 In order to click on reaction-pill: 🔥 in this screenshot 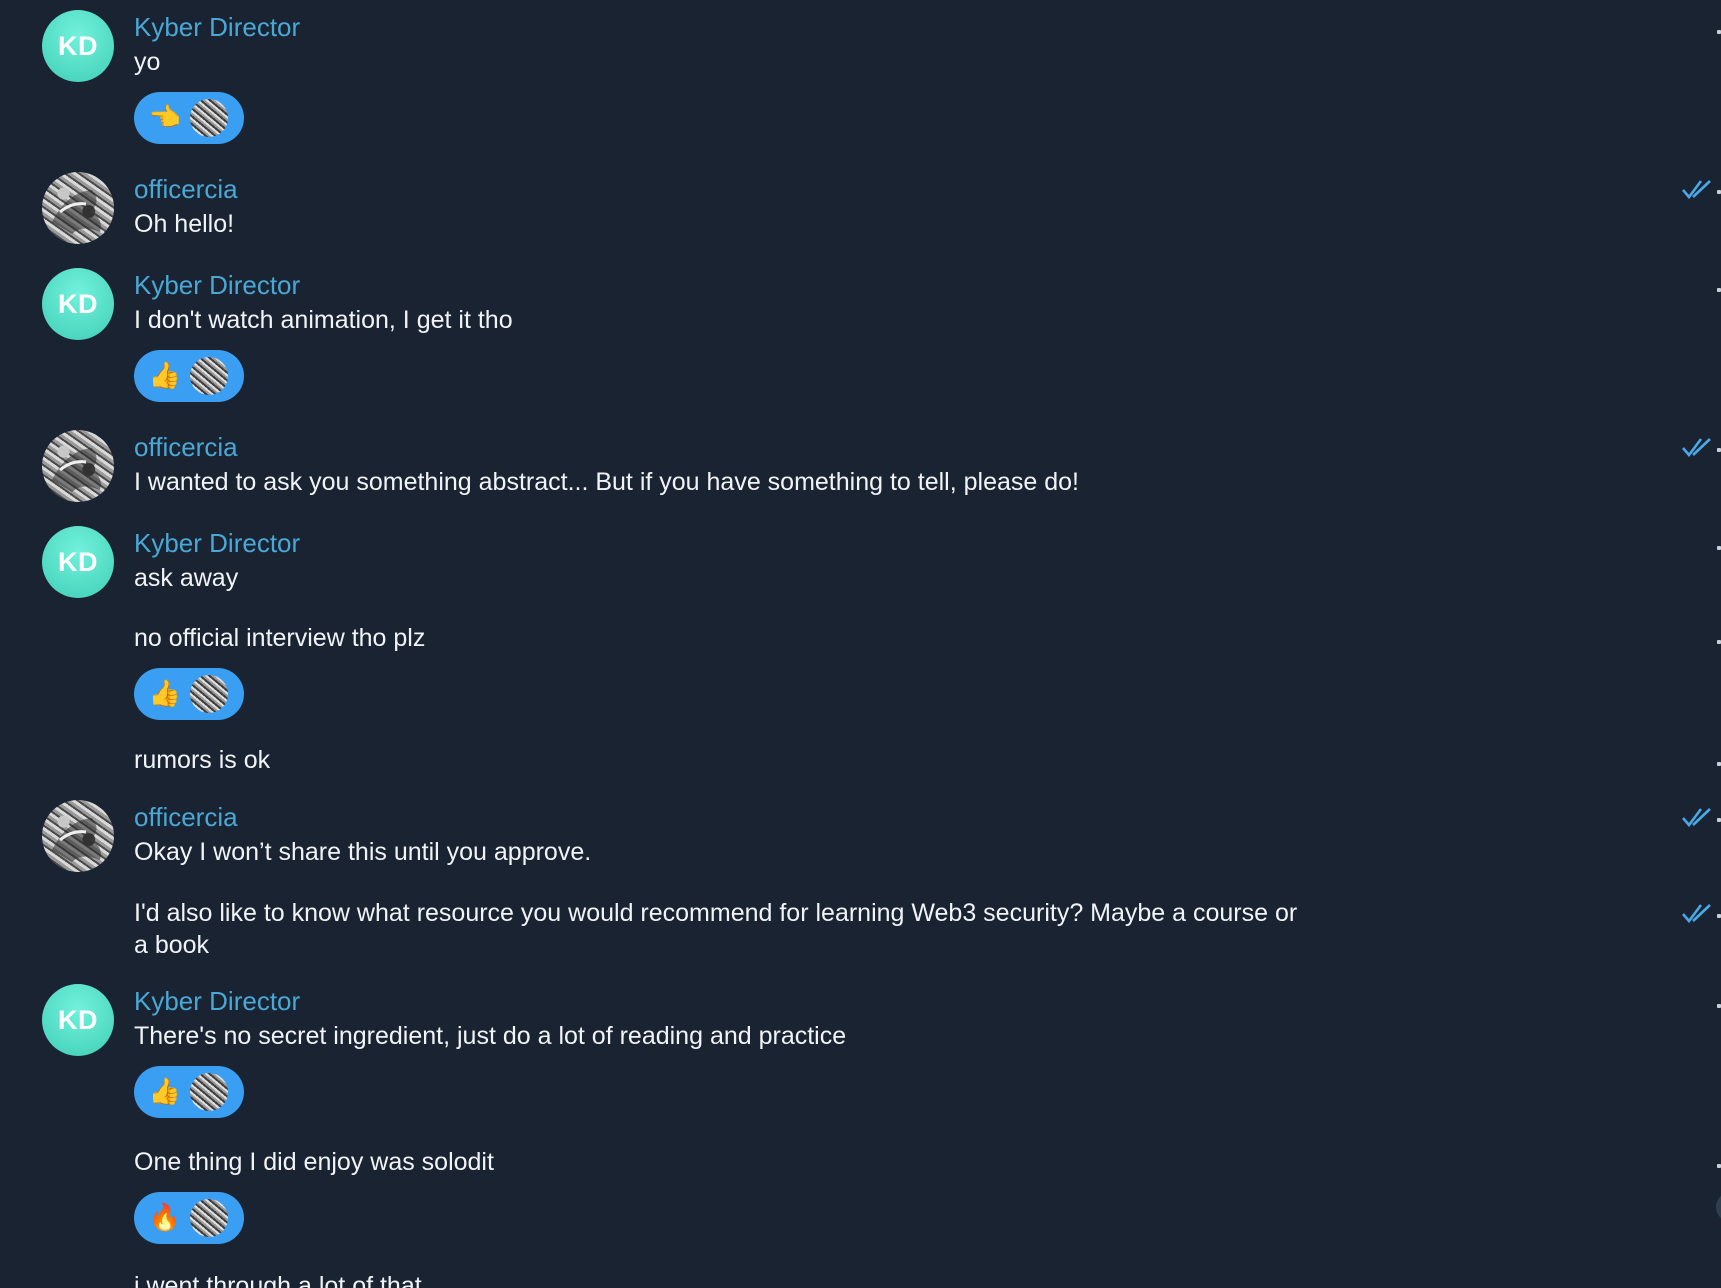, I will do `click(189, 1218)`.